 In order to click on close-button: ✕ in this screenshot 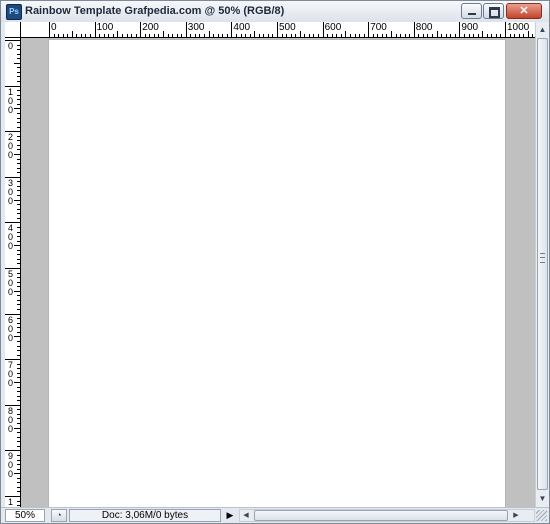, I will do `click(524, 11)`.